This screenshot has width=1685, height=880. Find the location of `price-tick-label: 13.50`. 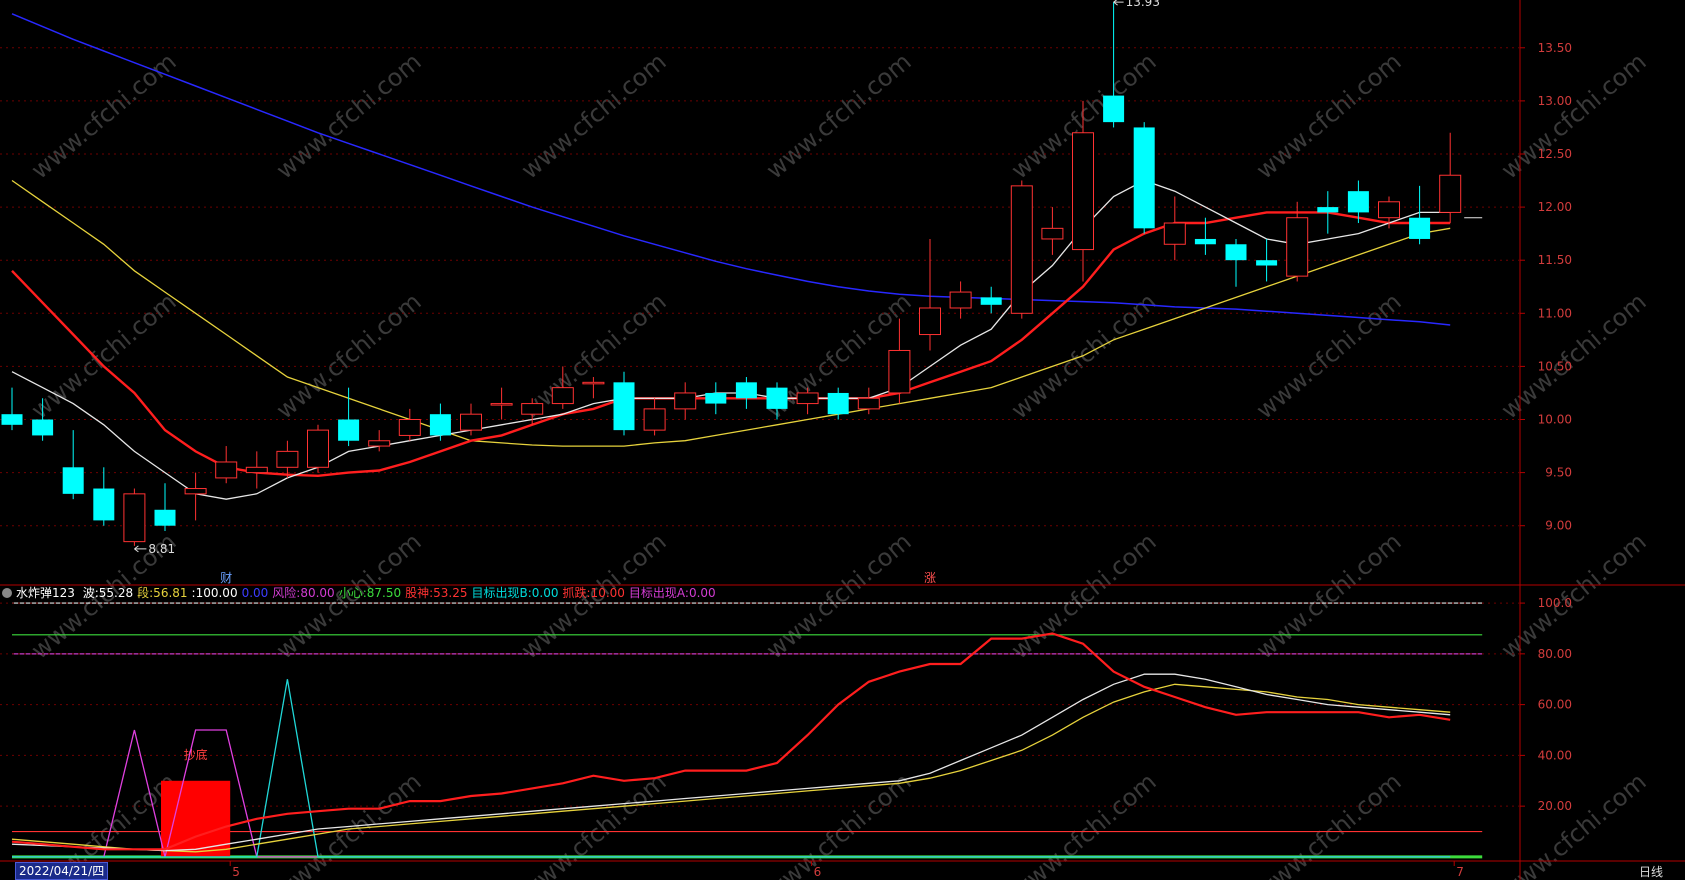

price-tick-label: 13.50 is located at coordinates (1555, 48).